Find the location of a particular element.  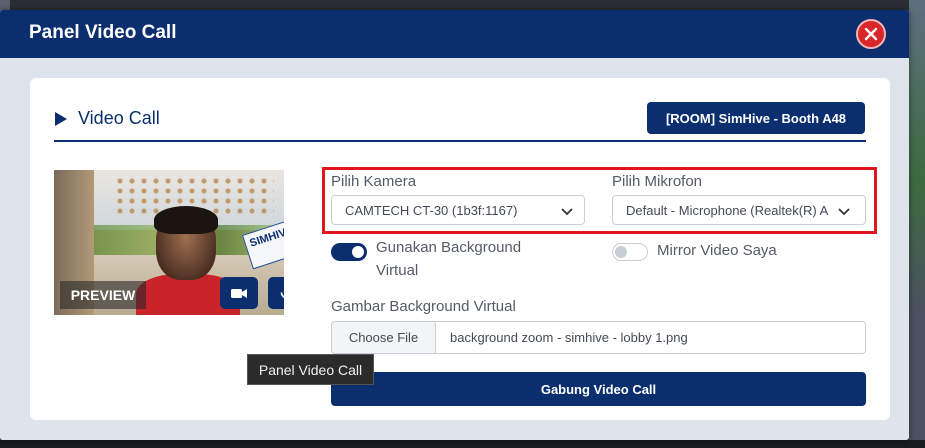

join-video-call-button: Gabung Video Call is located at coordinates (598, 389).